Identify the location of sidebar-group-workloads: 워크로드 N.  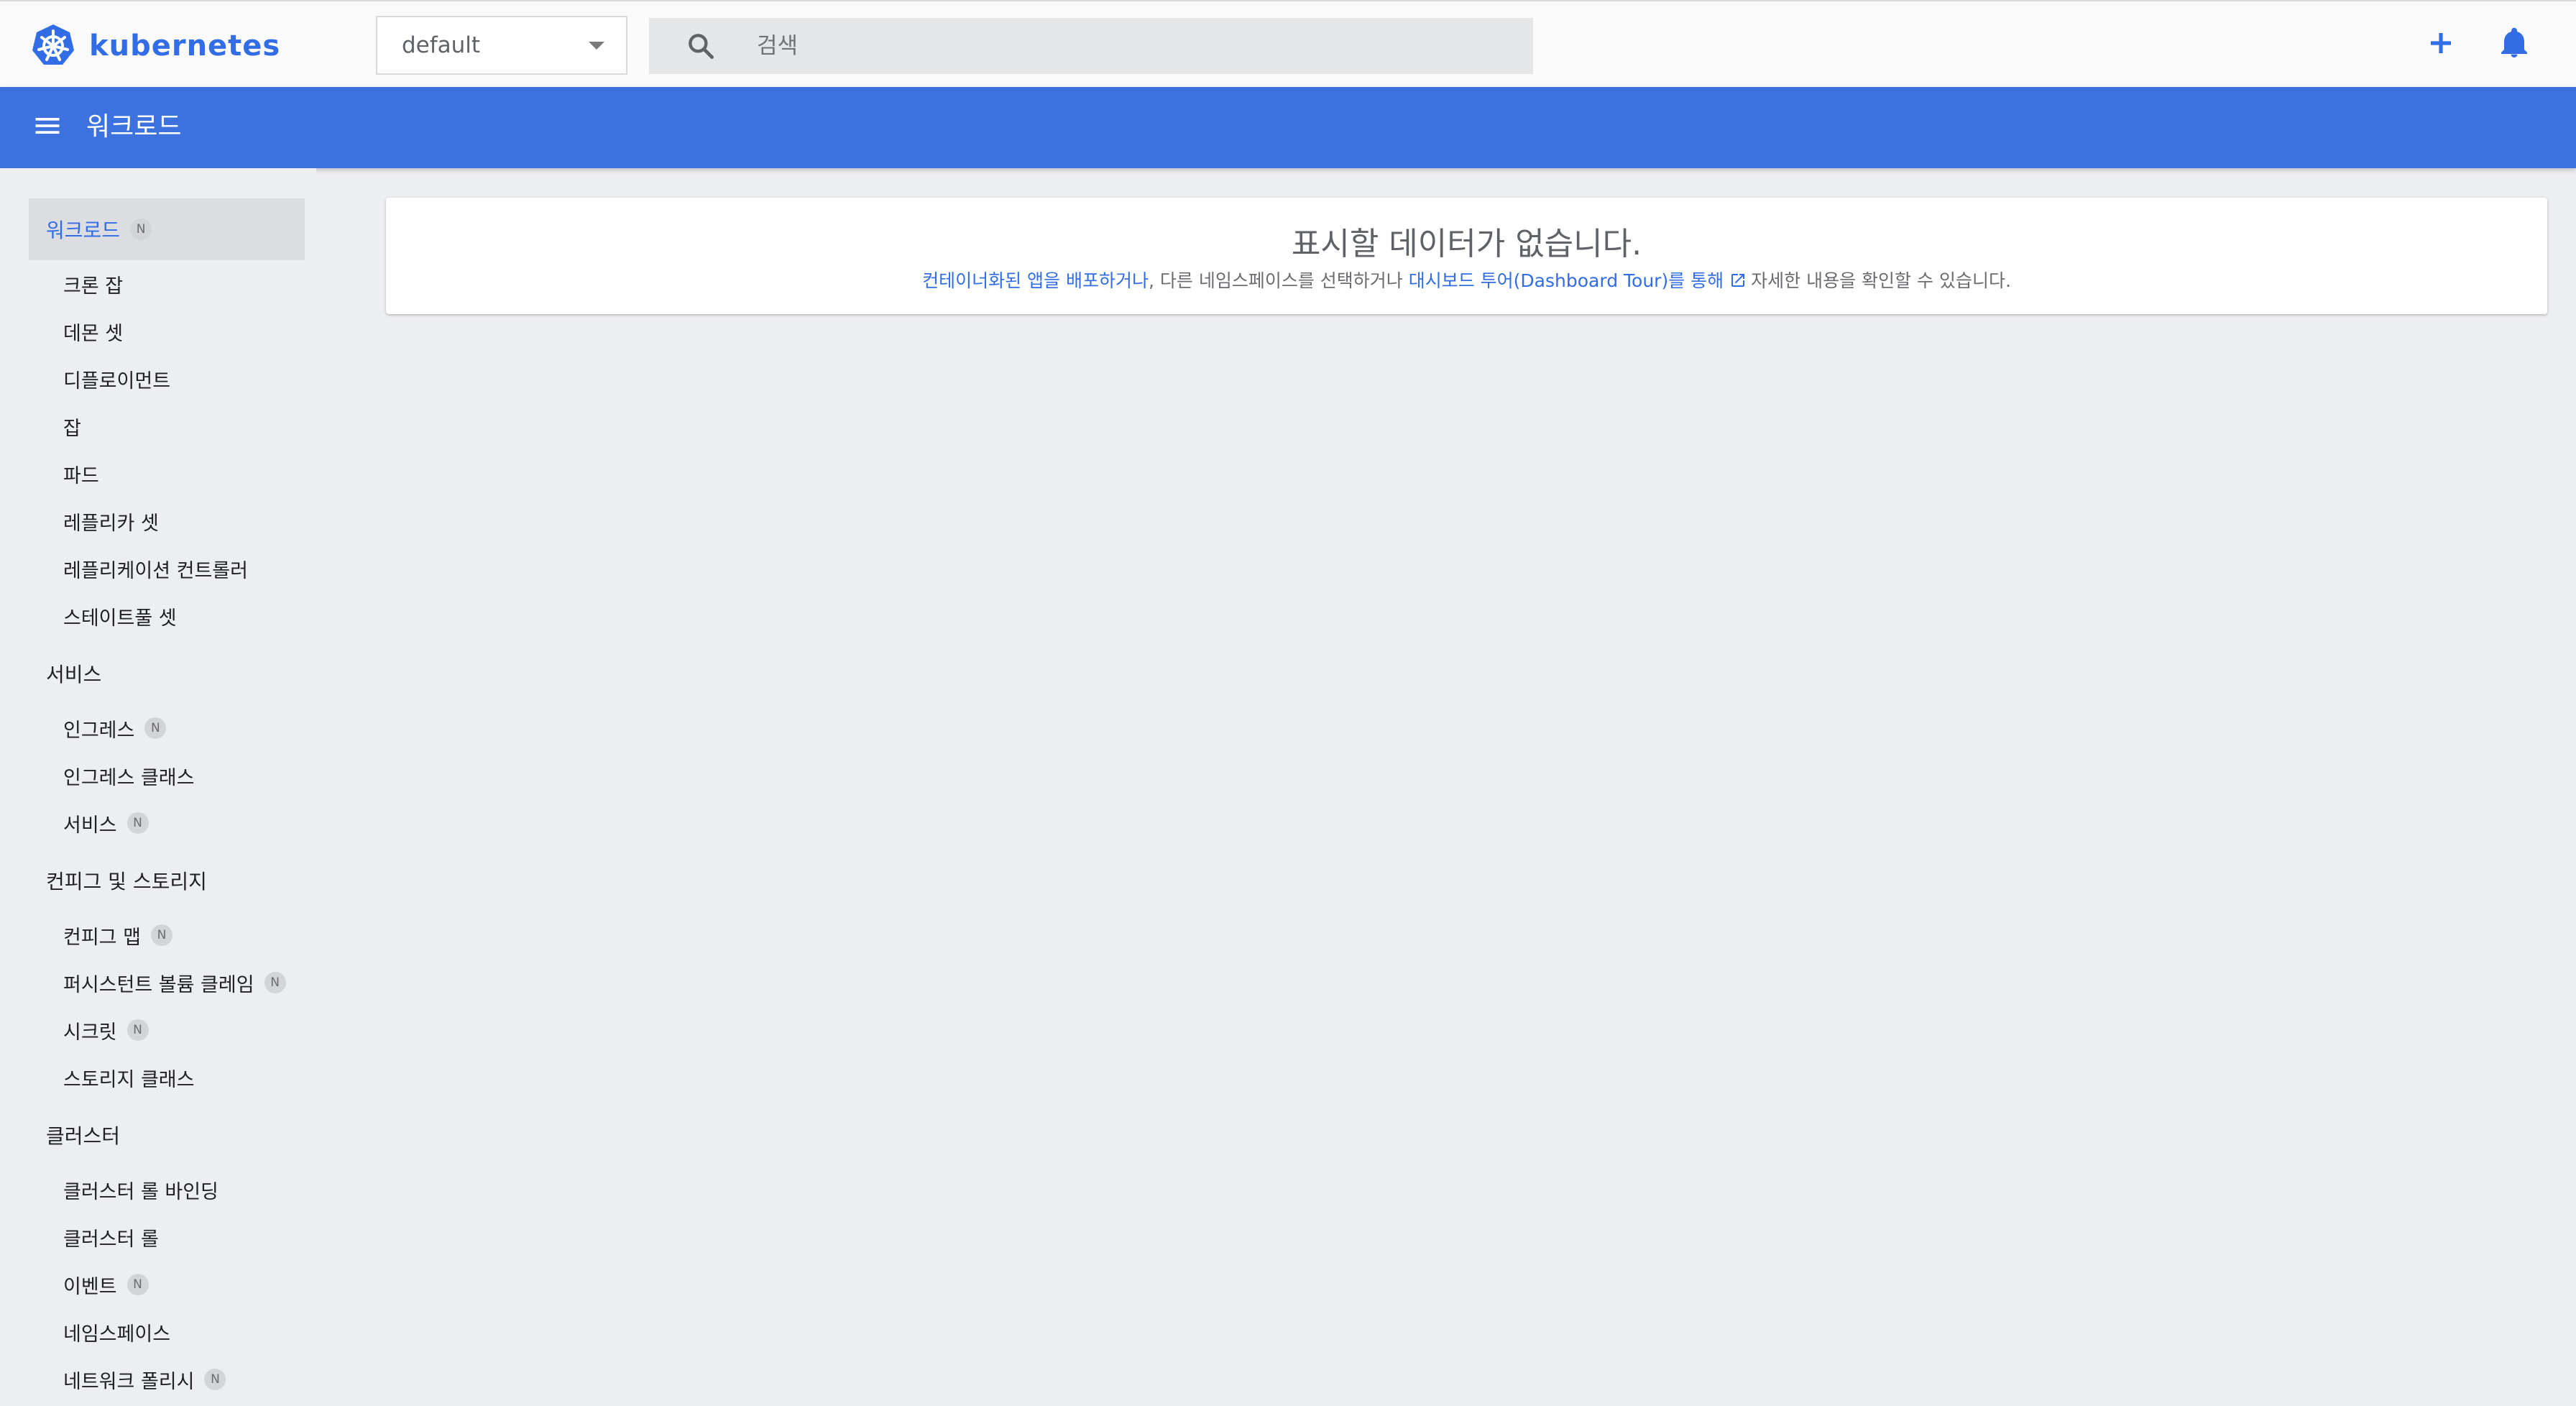
(167, 229).